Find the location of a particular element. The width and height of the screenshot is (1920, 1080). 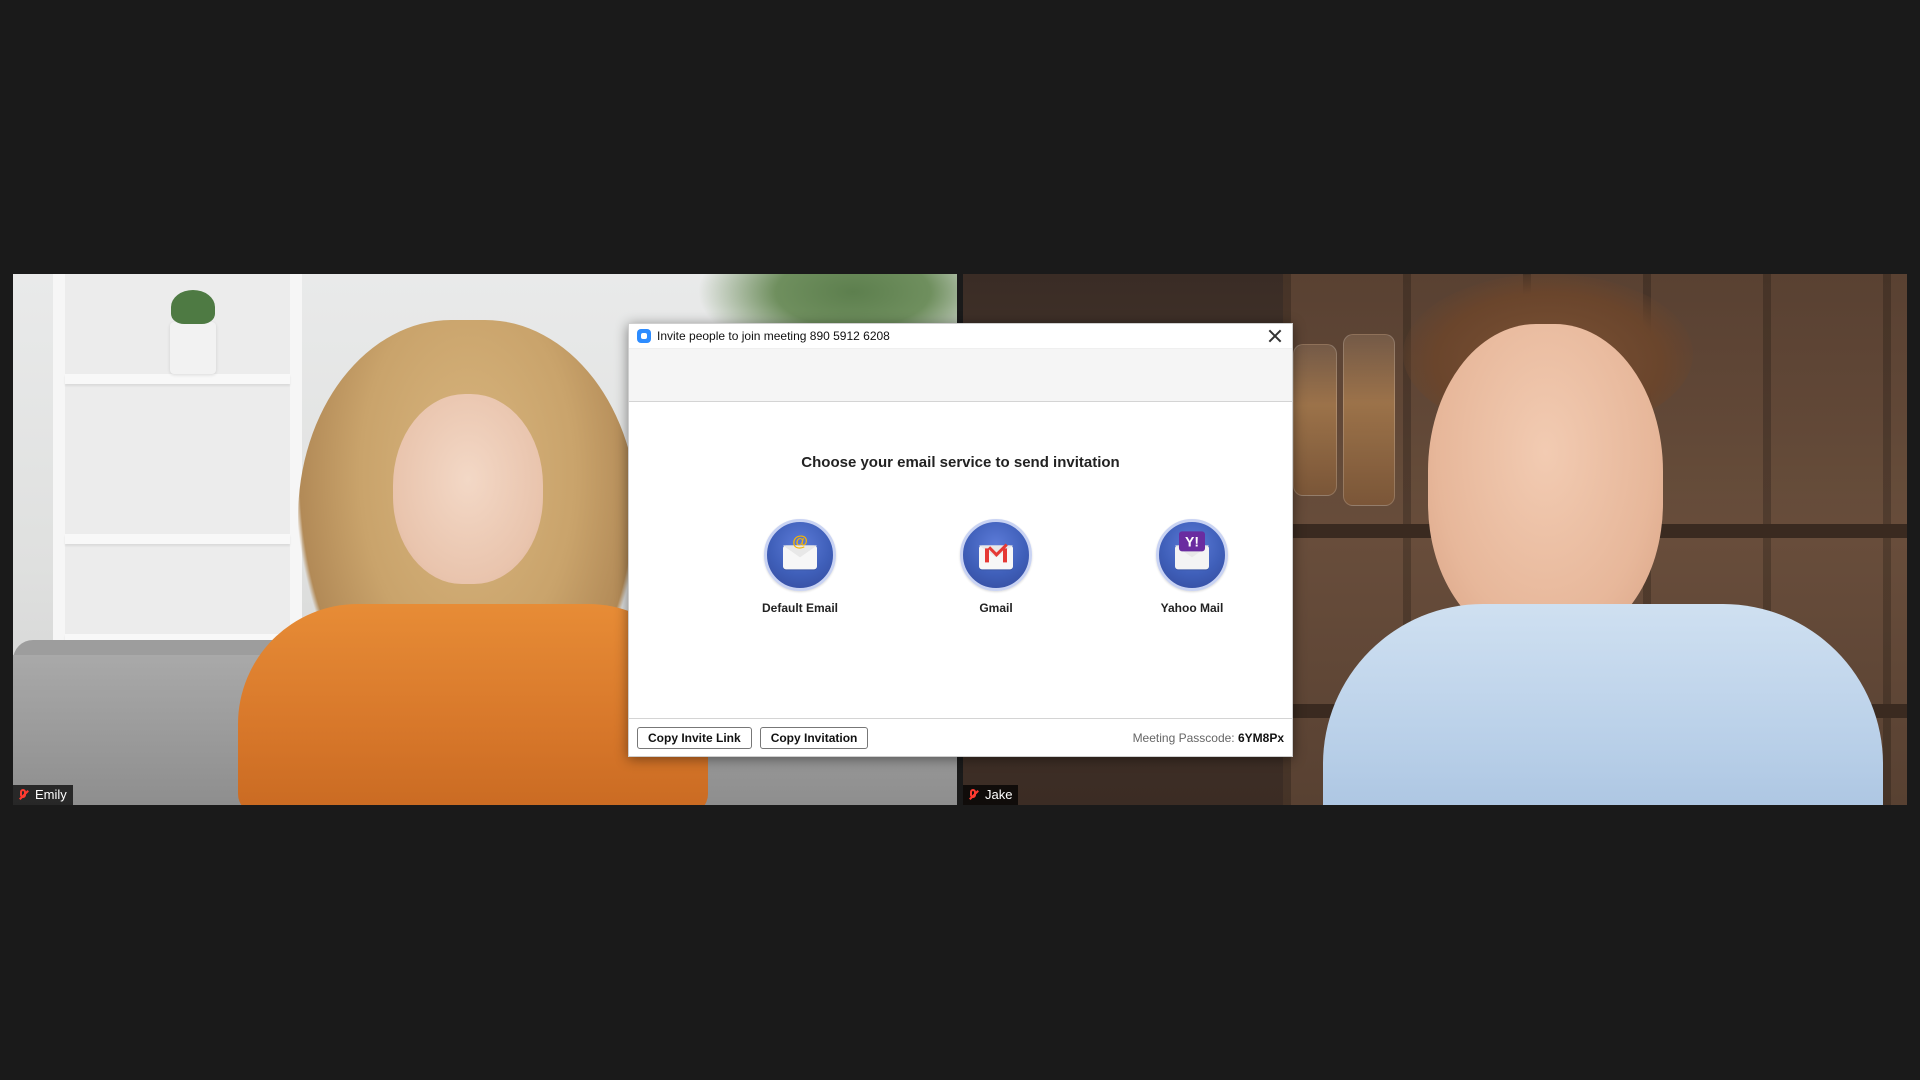

provider-label: Default Email is located at coordinates (800, 608).